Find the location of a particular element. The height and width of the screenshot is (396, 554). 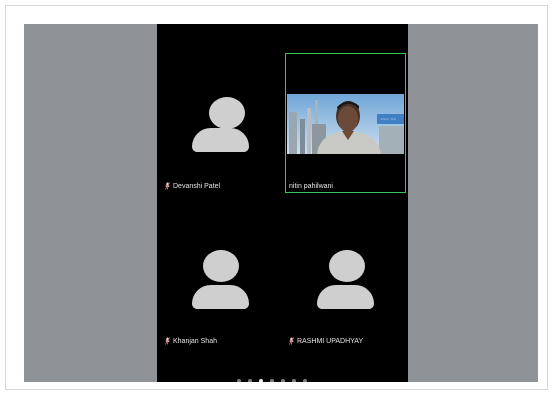

participant-tile-2-active-speaker: ~~~ ~~ nitin pahilwani is located at coordinates (345, 123).